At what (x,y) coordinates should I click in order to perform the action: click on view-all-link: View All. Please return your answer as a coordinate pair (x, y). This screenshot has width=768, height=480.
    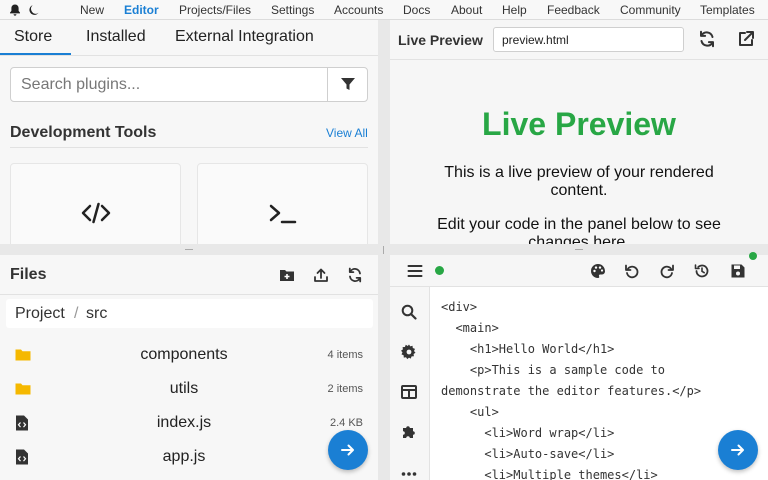
    Looking at the image, I should click on (347, 133).